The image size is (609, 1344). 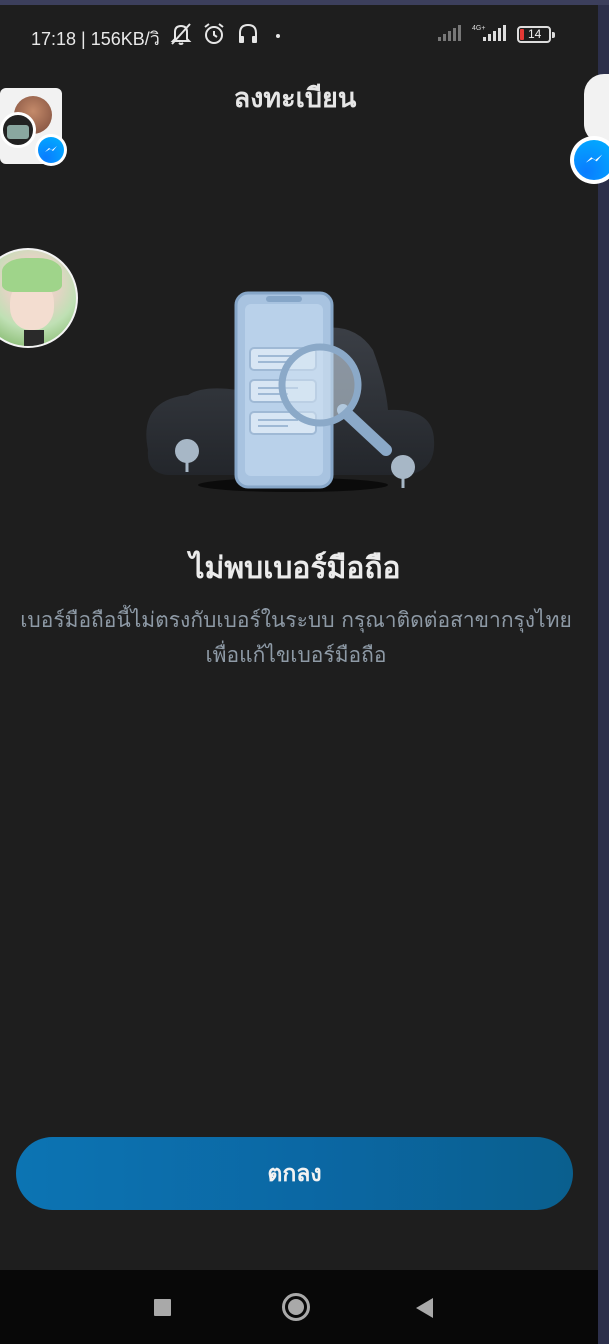 I want to click on signal-strong-icon, so click(x=494, y=32).